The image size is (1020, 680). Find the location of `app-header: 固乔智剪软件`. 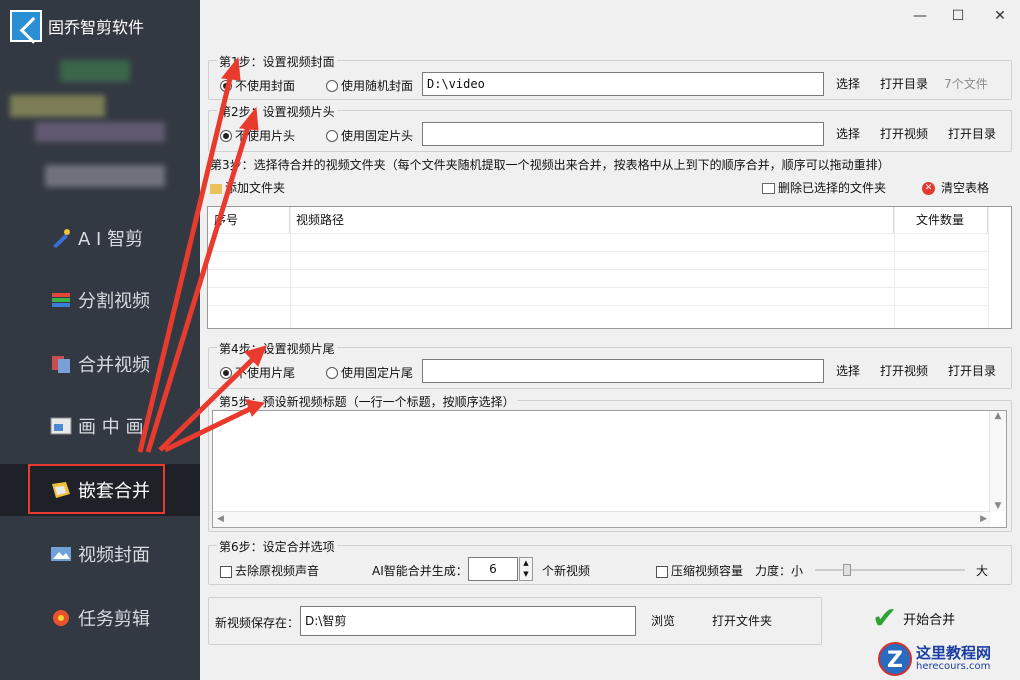

app-header: 固乔智剪软件 is located at coordinates (77, 26).